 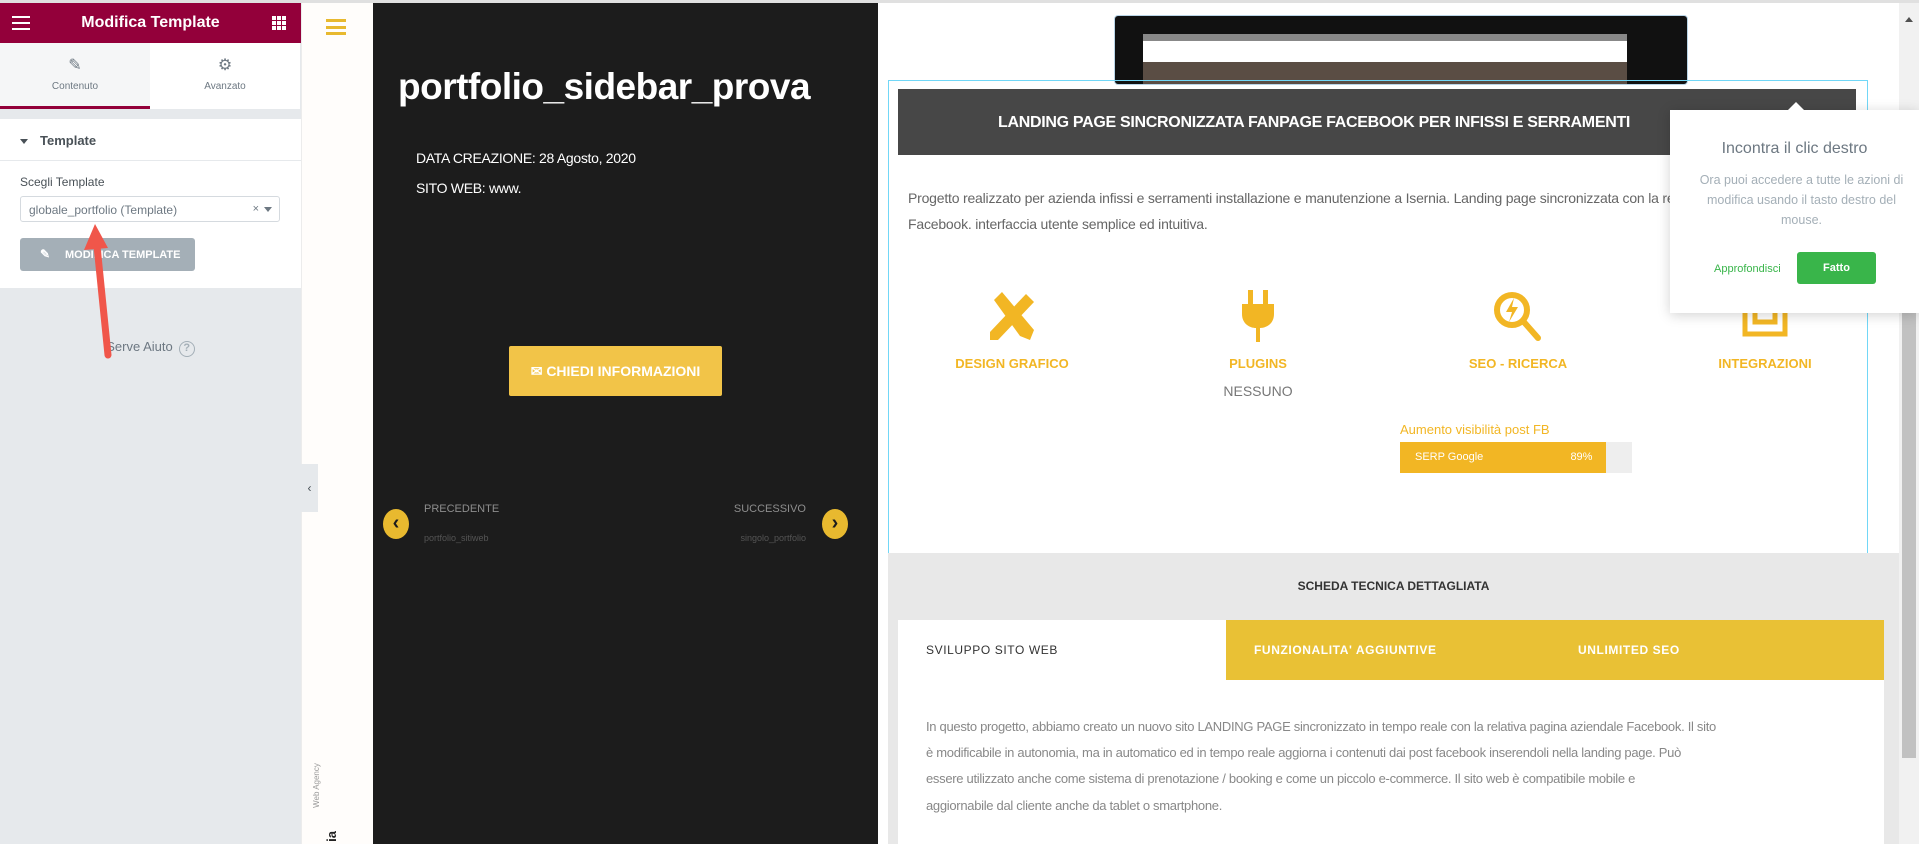 I want to click on feature-label: INTEGRAZIONI, so click(x=1765, y=363).